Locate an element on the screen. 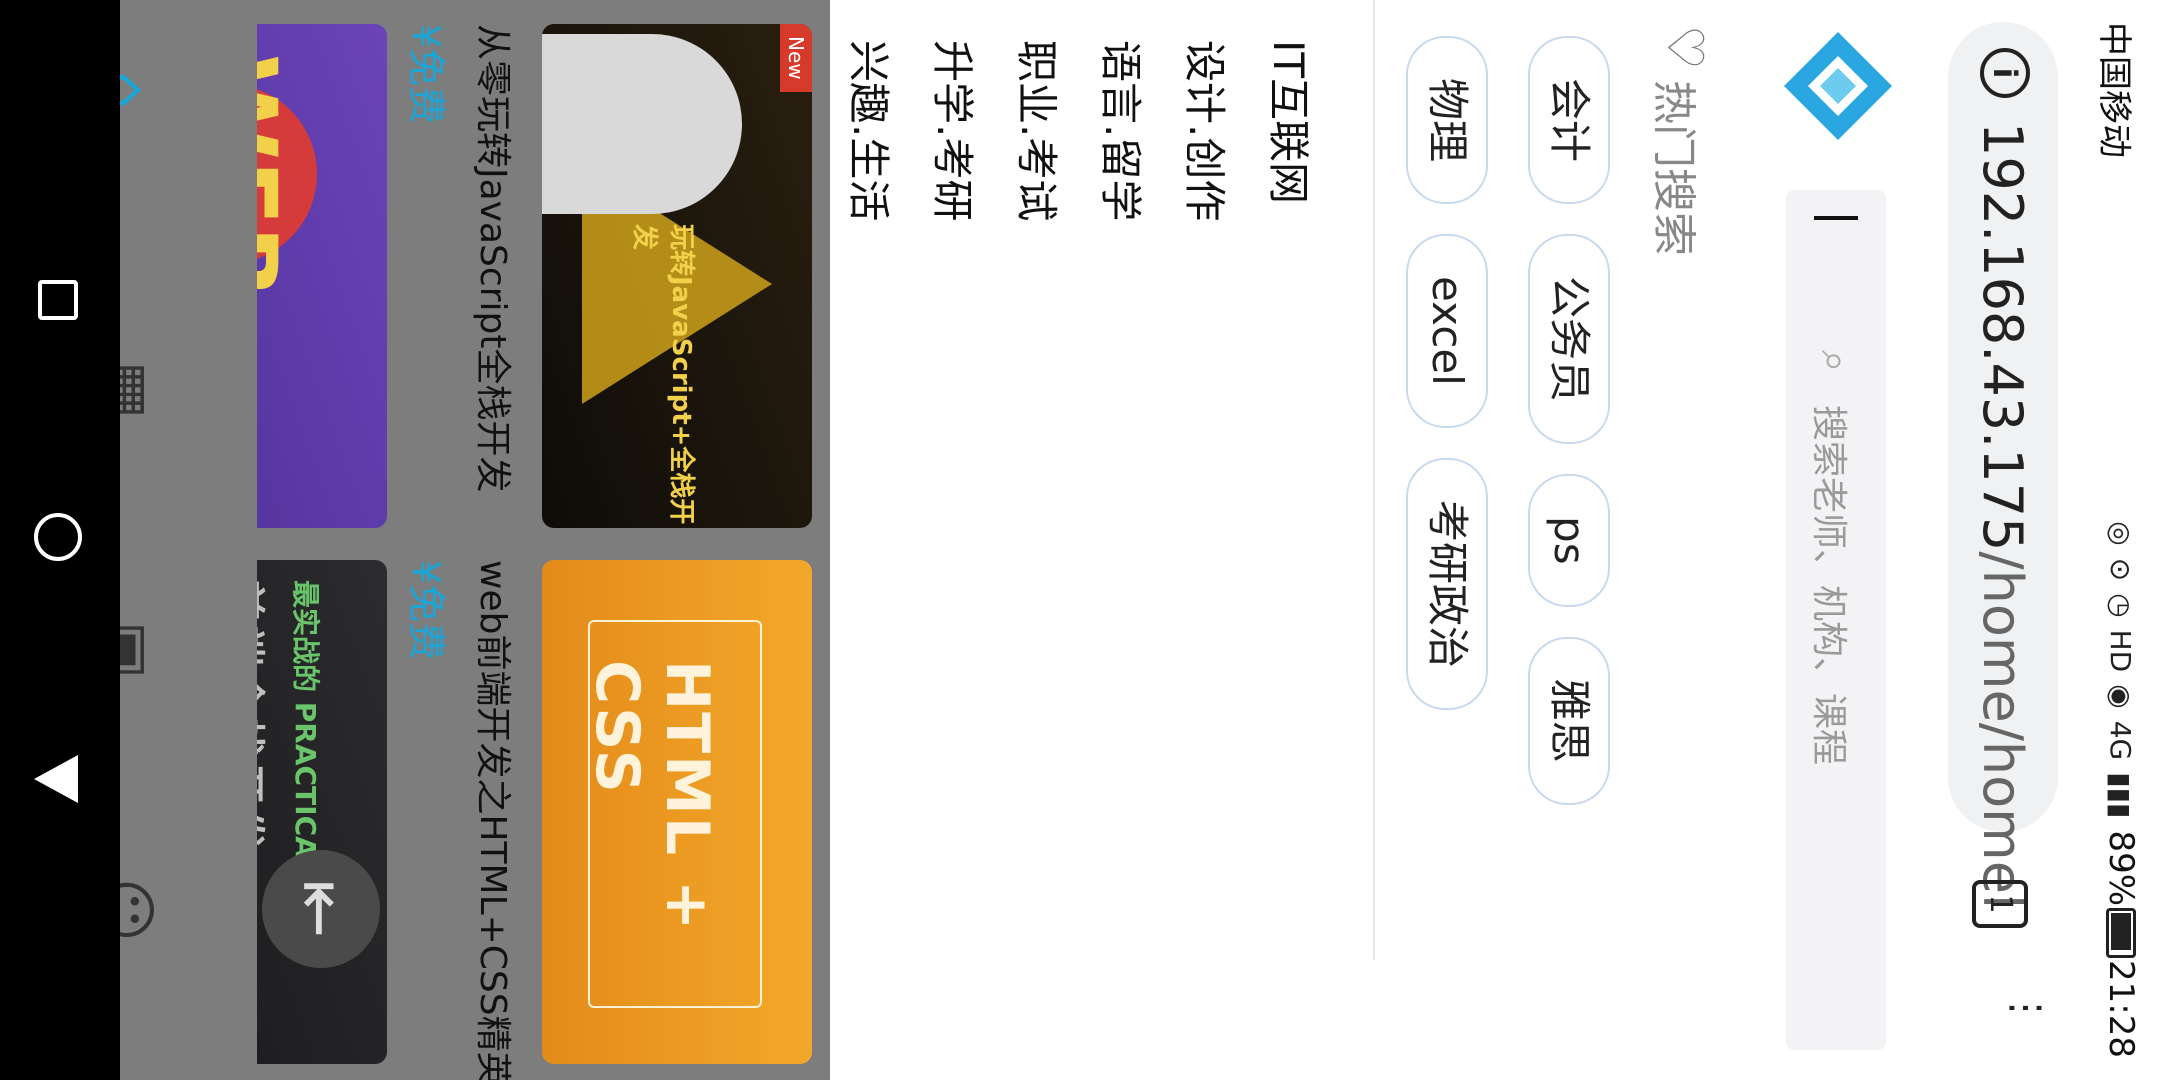 The image size is (2160, 1080). instructor-photo is located at coordinates (642, 124).